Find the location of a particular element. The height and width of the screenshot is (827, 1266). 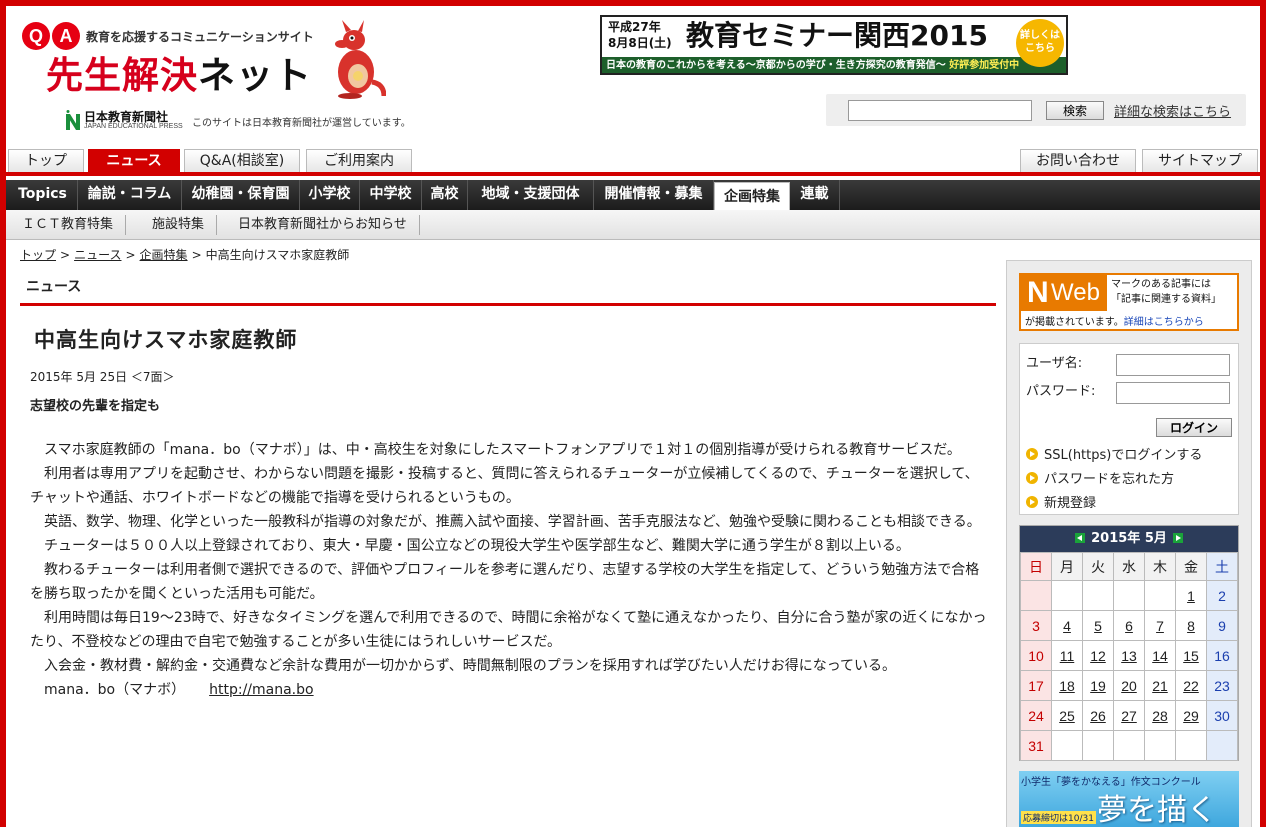

category-series: 連載 is located at coordinates (815, 195).